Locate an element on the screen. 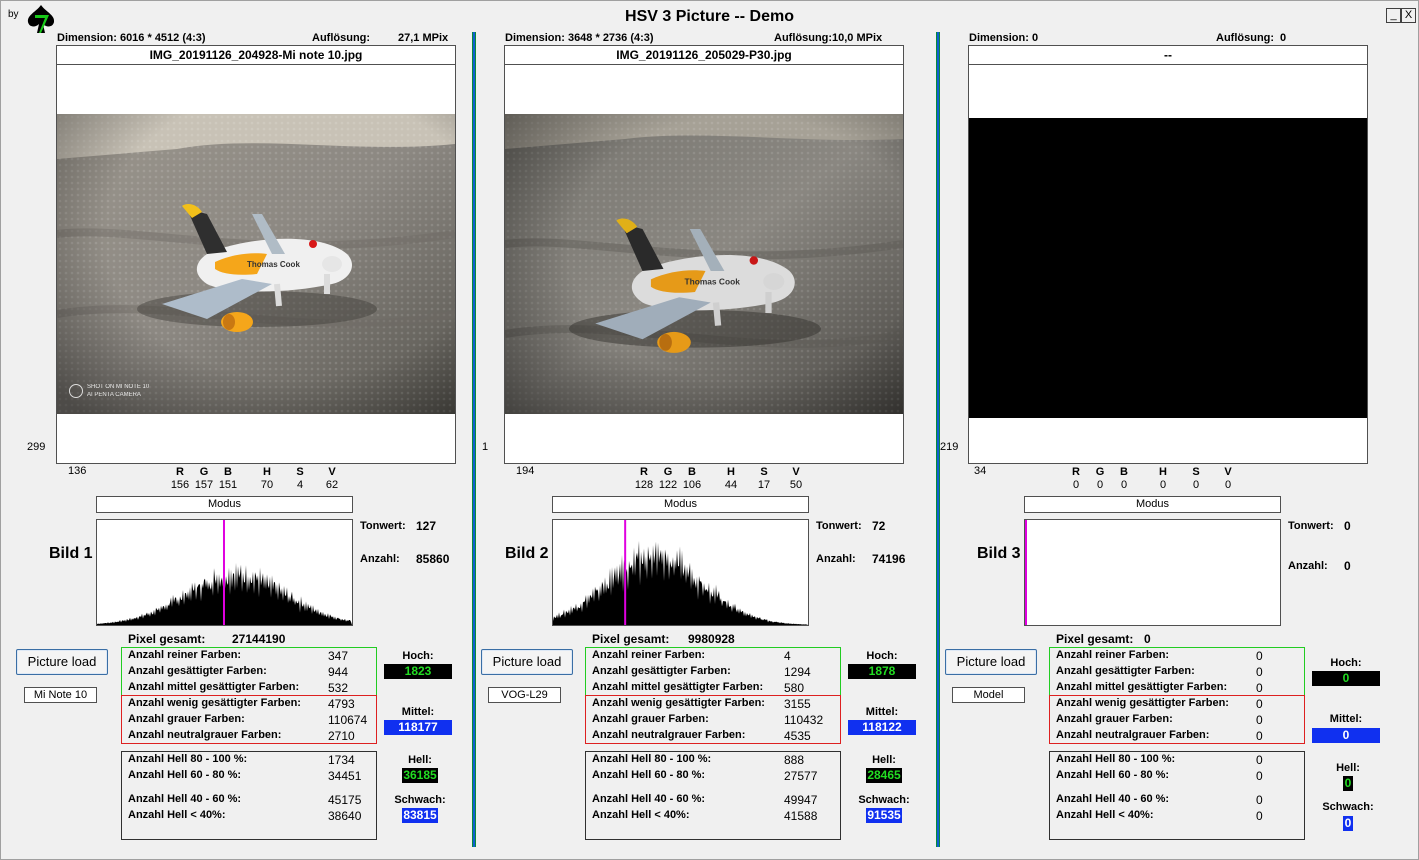 The image size is (1419, 860). gesaettigter-farben-value: 944 is located at coordinates (338, 672).